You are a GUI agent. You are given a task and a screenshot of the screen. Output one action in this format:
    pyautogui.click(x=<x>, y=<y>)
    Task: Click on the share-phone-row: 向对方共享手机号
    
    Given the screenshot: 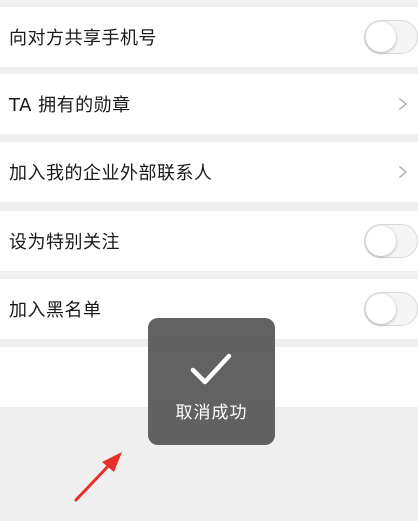 What is the action you would take?
    pyautogui.click(x=209, y=37)
    